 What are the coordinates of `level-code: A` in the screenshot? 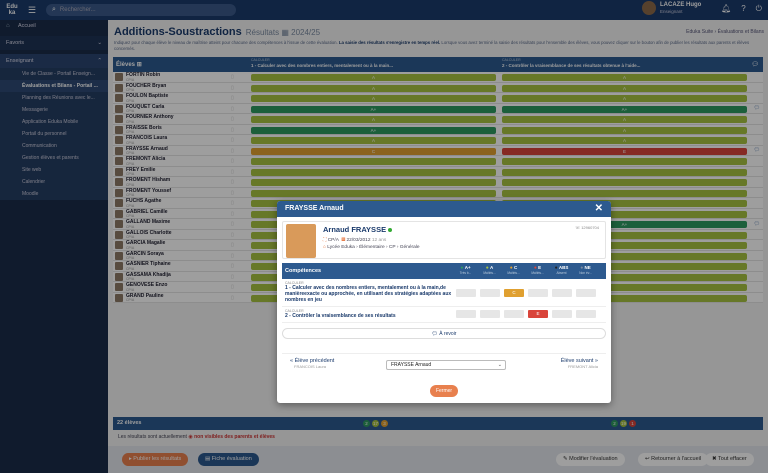 It's located at (492, 267).